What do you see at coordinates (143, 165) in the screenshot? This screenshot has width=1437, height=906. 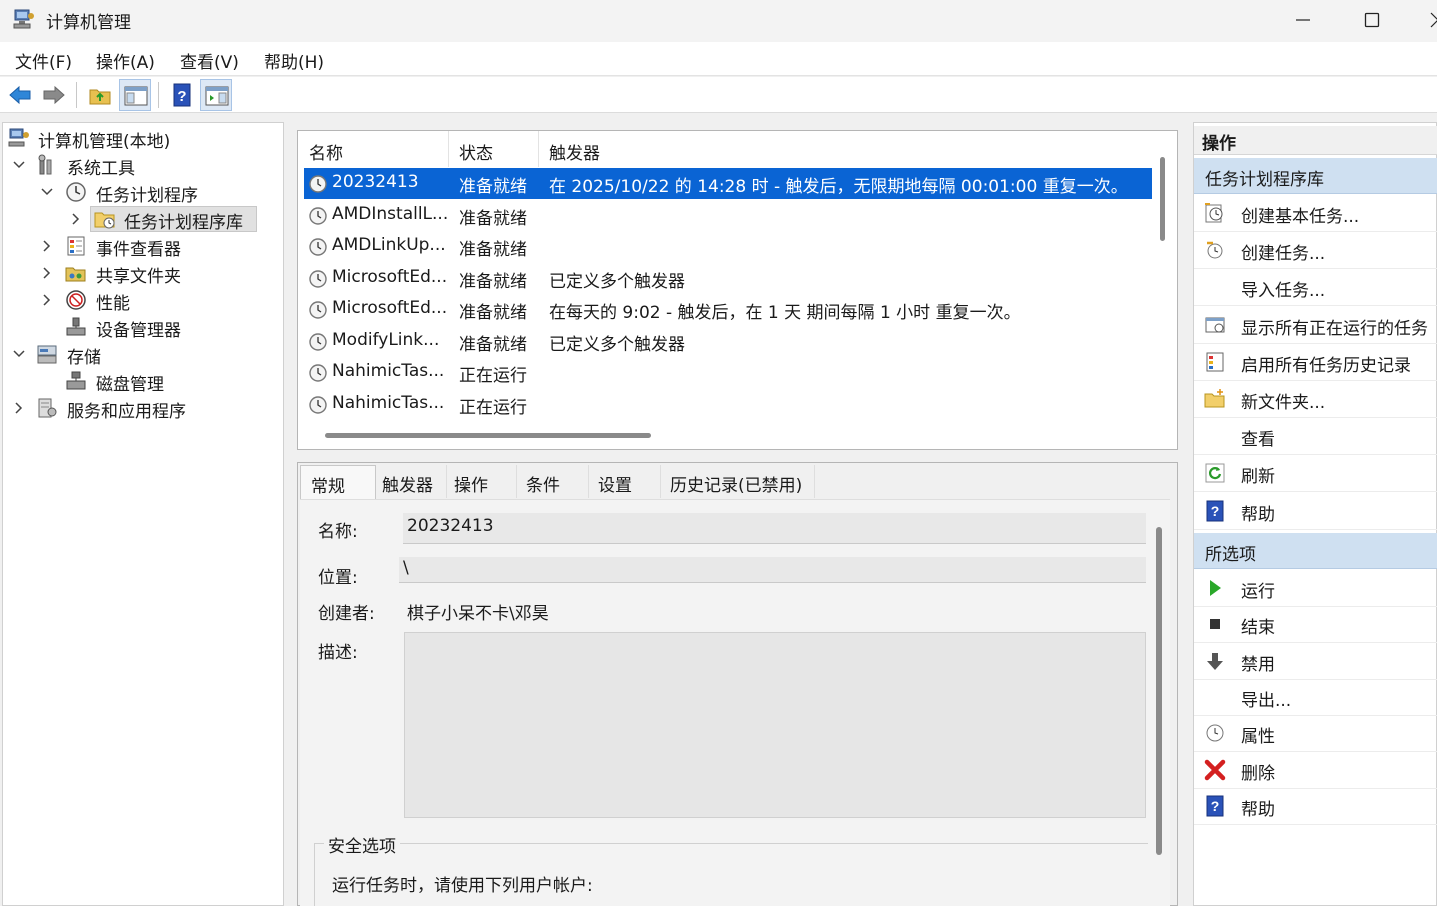 I see `tree-item-system-tools: 系统工具` at bounding box center [143, 165].